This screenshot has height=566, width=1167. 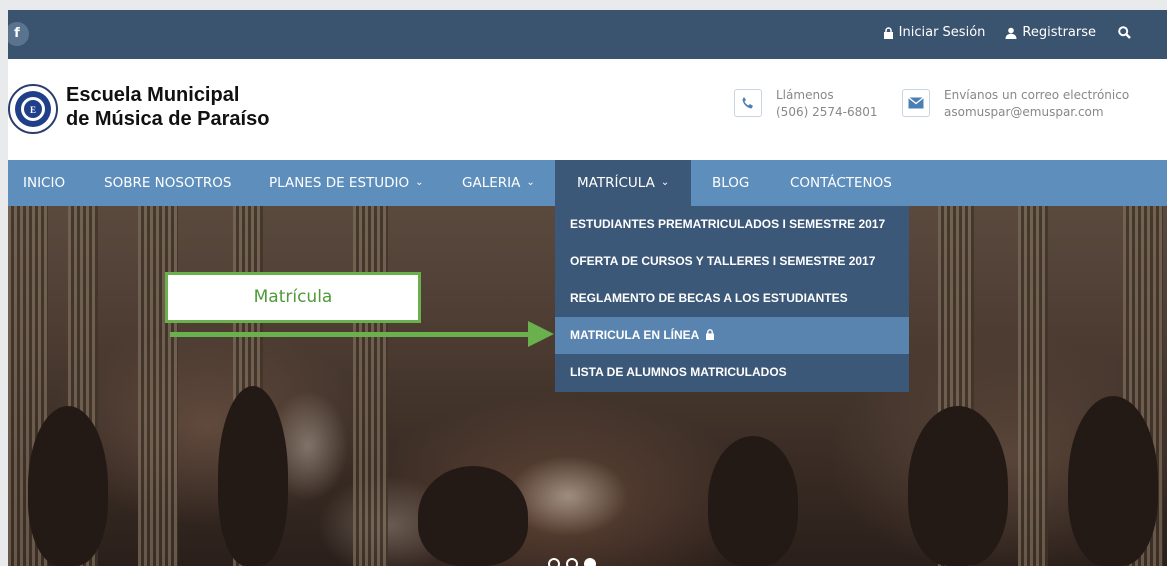 What do you see at coordinates (827, 112) in the screenshot?
I see `phone-number: (506) 2574-6801` at bounding box center [827, 112].